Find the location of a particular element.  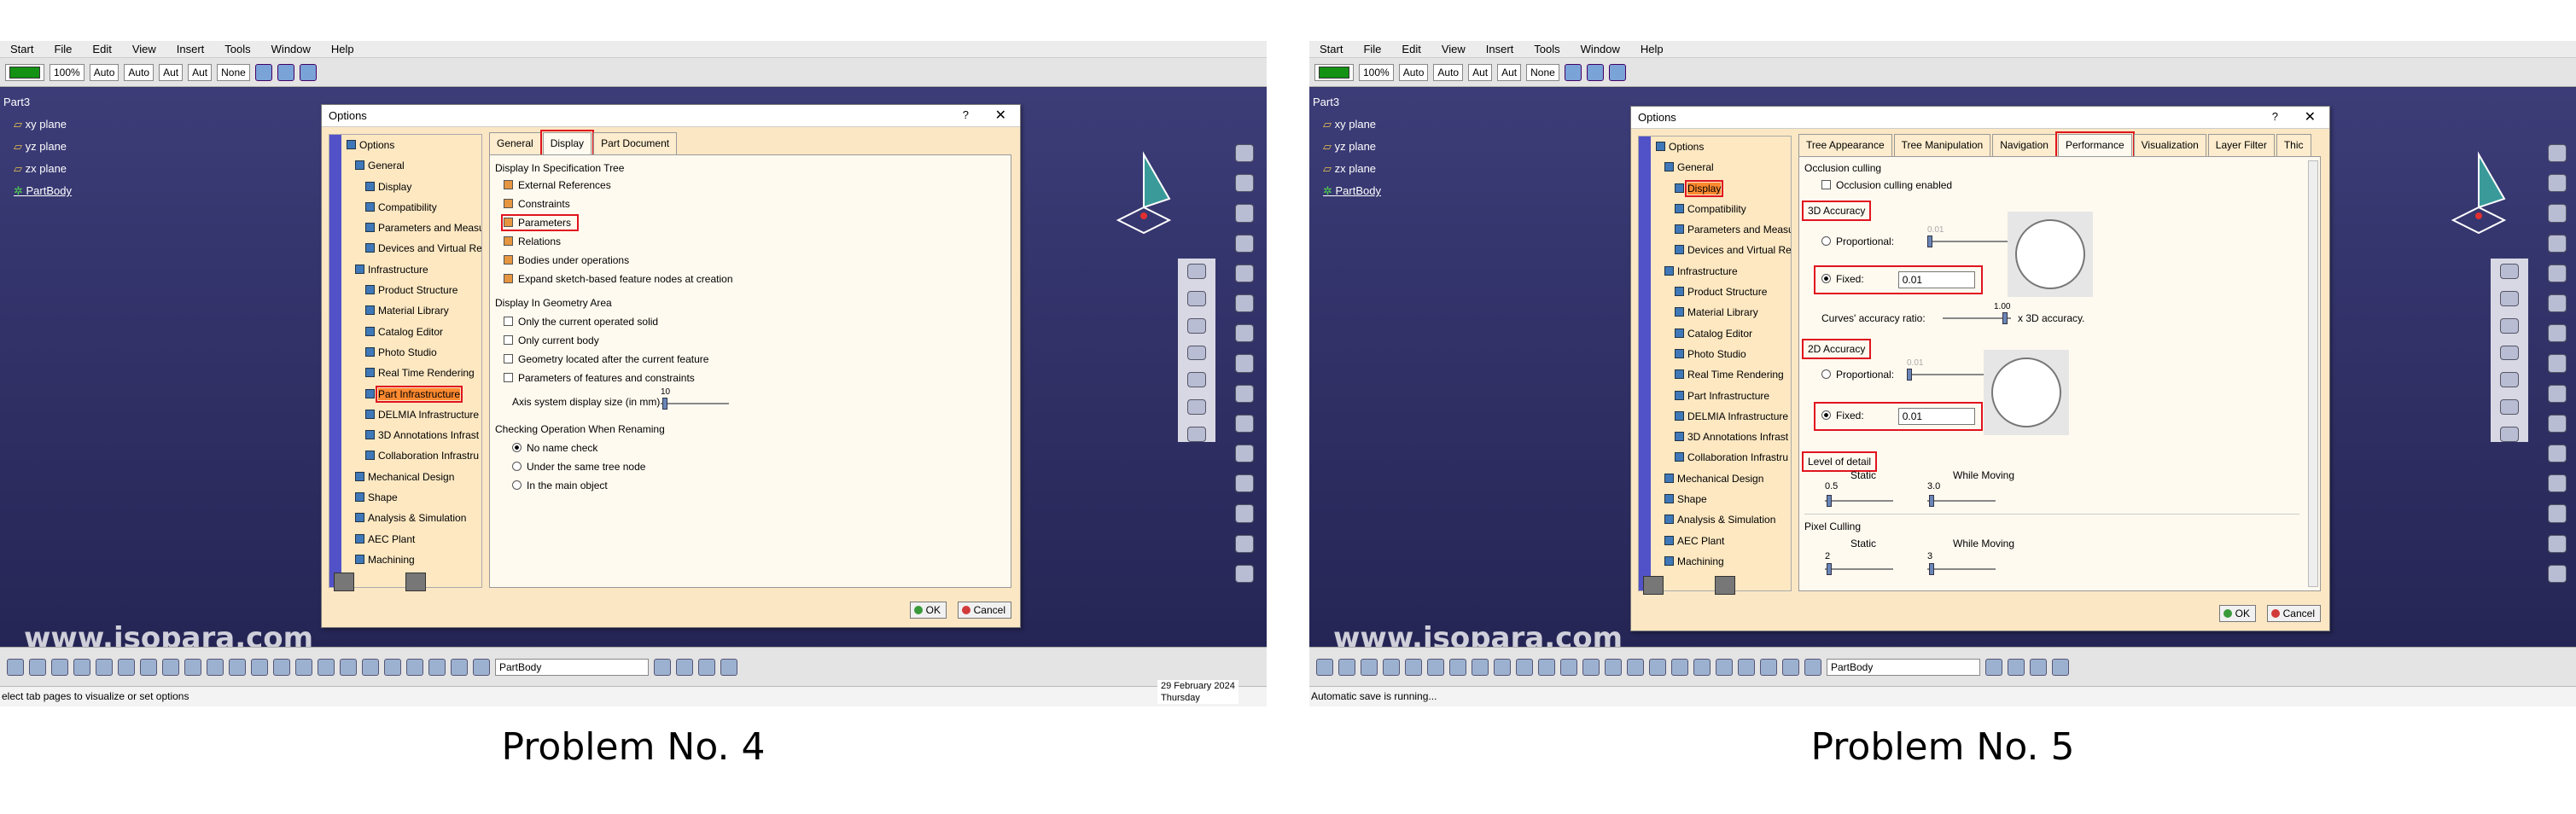

option-bodies-under-operations: Bodies under operations is located at coordinates (566, 260).